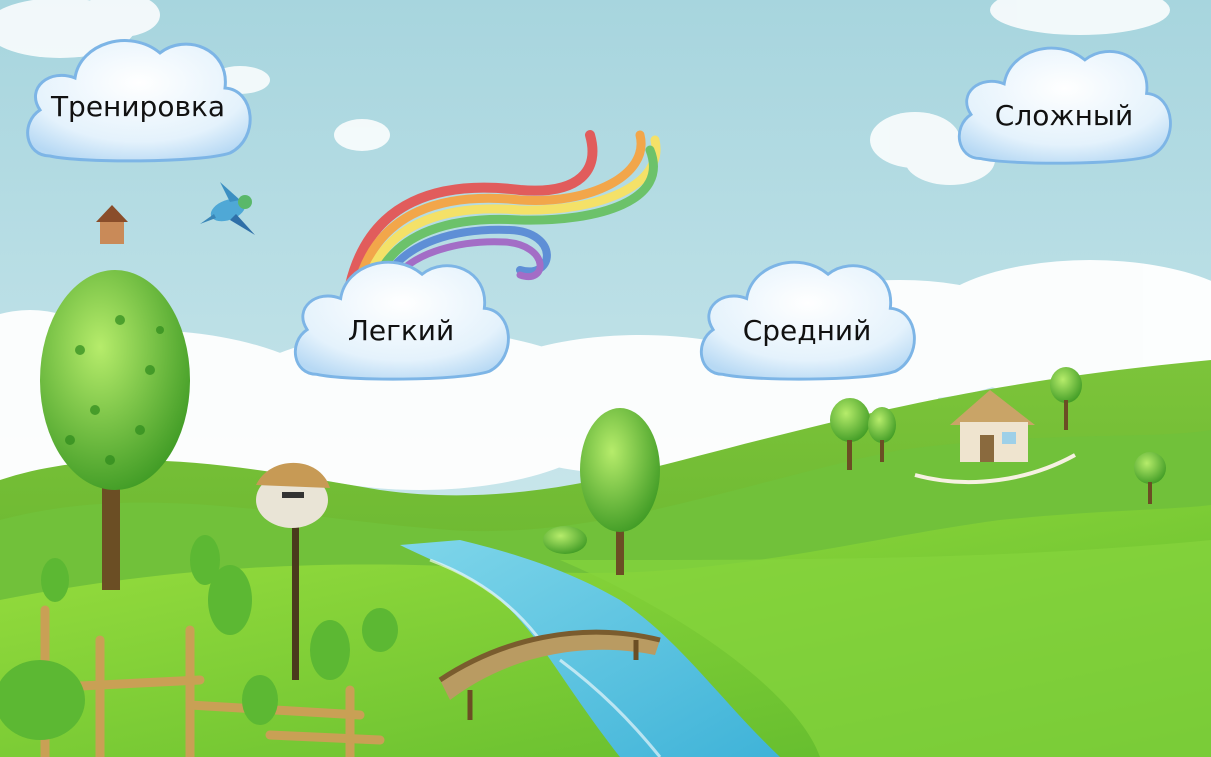 The height and width of the screenshot is (757, 1211). What do you see at coordinates (1064, 115) in the screenshot?
I see `hard-label: Сложный` at bounding box center [1064, 115].